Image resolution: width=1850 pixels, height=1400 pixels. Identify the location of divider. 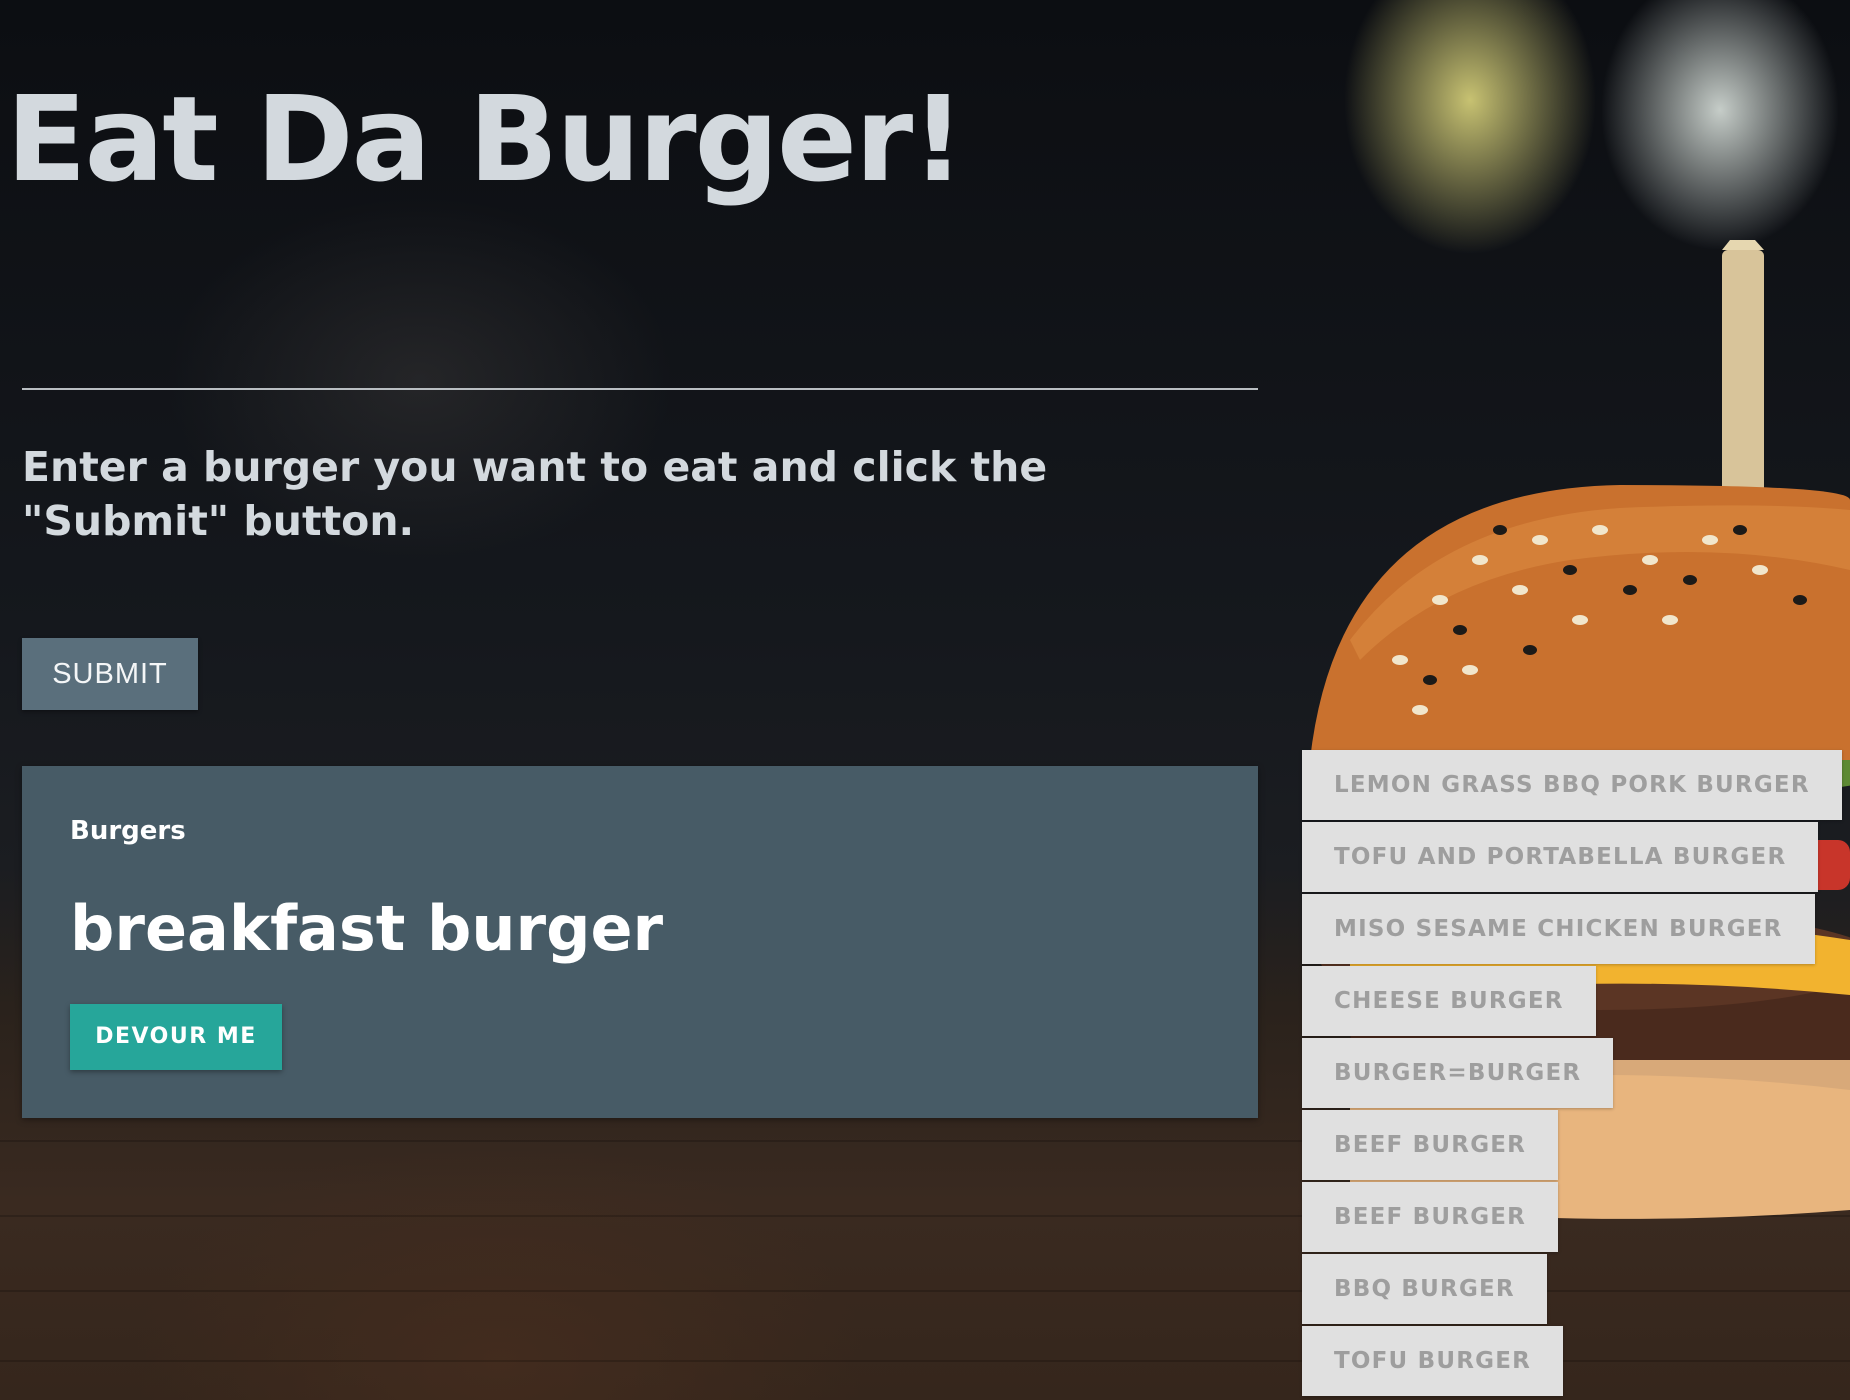
(640, 389).